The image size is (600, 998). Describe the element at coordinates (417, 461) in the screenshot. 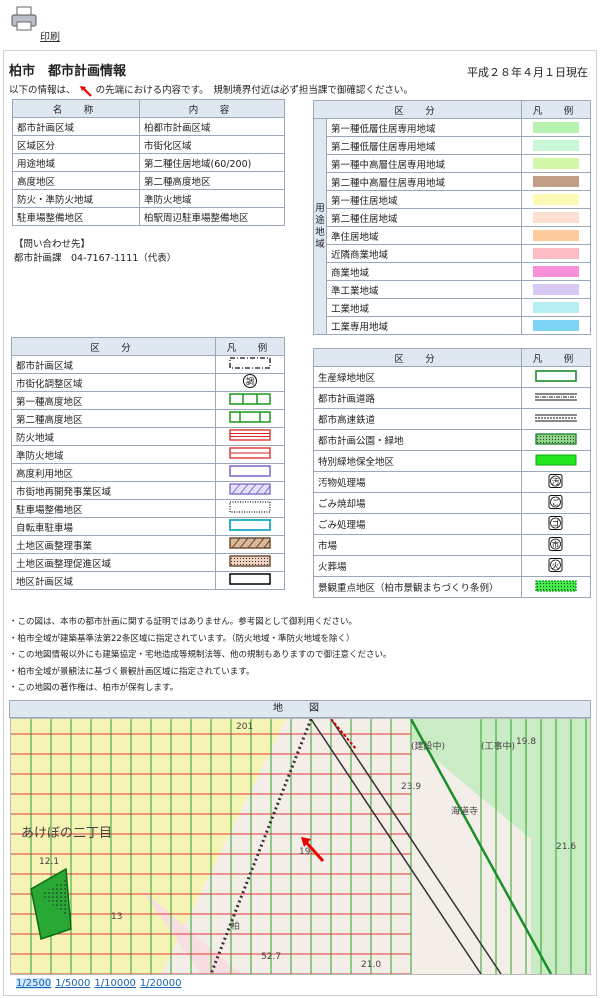

I see `legend-label: 特別緑地保全地区` at that location.